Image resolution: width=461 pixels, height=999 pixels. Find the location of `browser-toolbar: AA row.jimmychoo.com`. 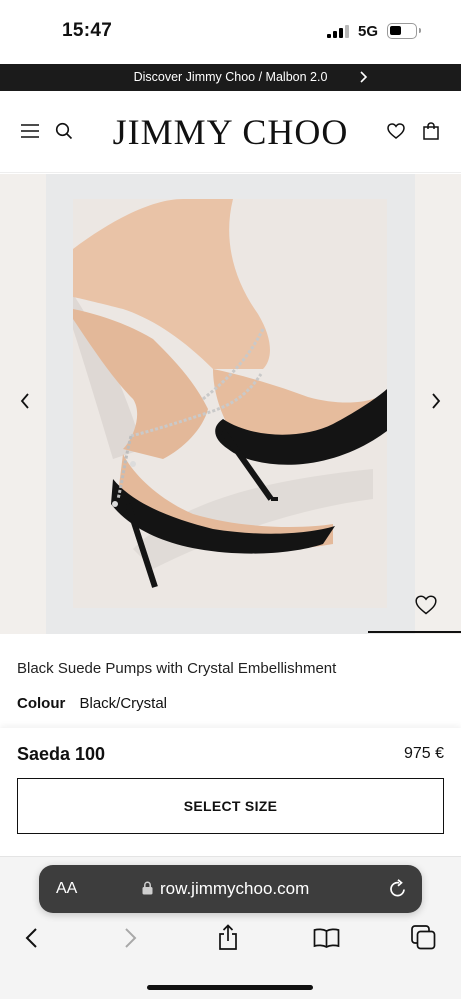

browser-toolbar: AA row.jimmychoo.com is located at coordinates (230, 927).